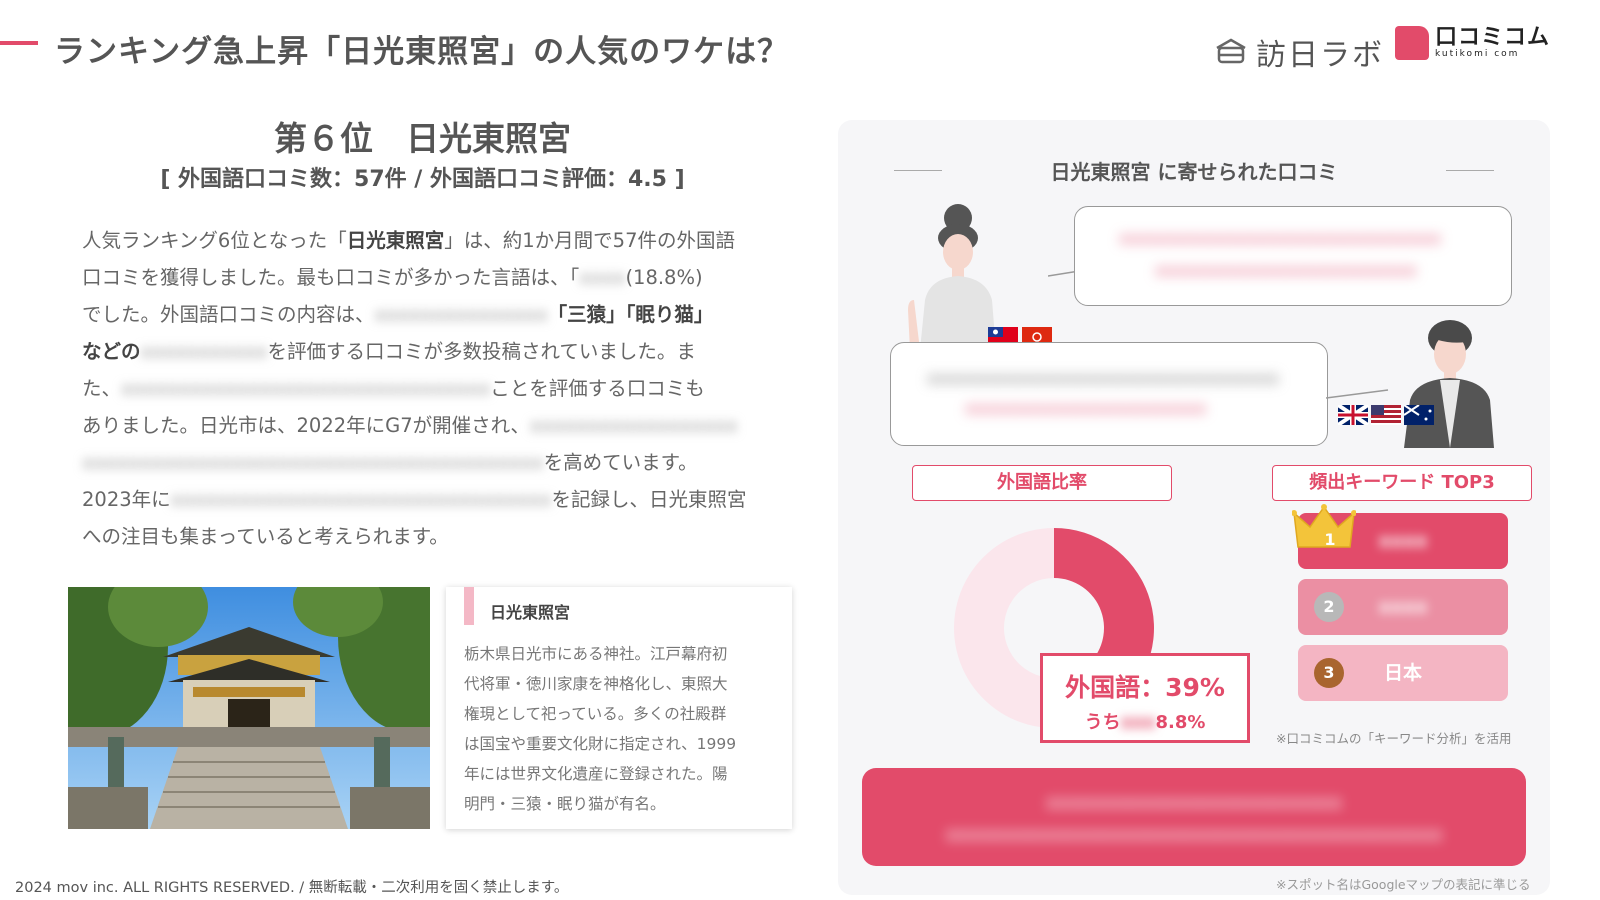  What do you see at coordinates (600, 744) in the screenshot?
I see `card-line: は国宝や重要文化財に指定され、1999` at bounding box center [600, 744].